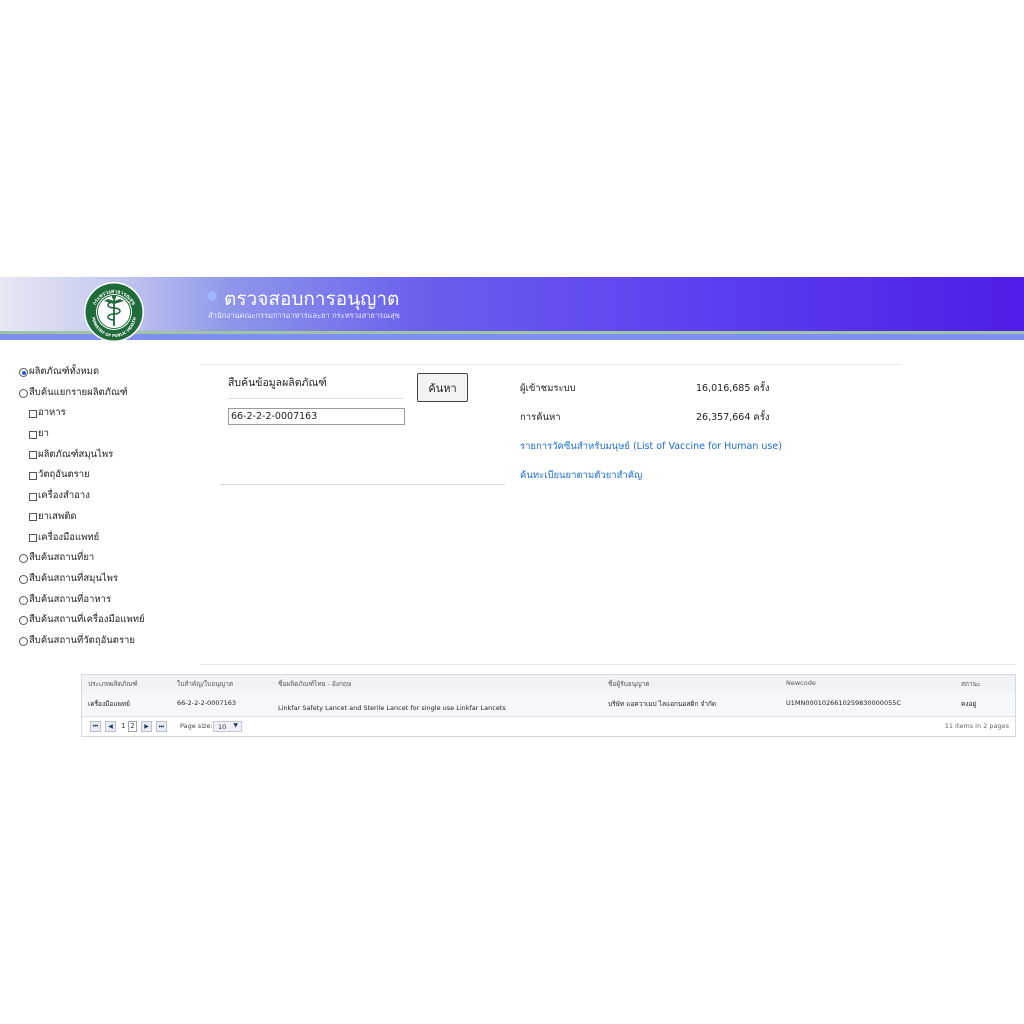  I want to click on filter-option: สืบค้นสถานที่อาหาร, so click(106, 604).